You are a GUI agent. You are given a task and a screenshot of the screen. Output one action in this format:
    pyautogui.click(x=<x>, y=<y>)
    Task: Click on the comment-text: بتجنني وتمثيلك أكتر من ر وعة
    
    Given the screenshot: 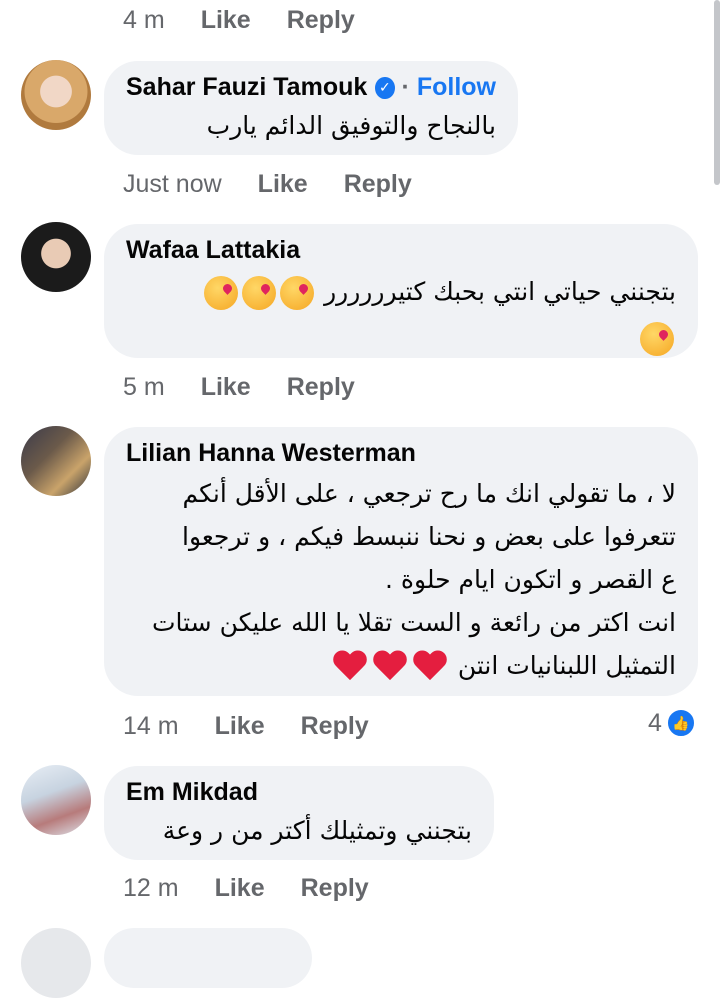 What is the action you would take?
    pyautogui.click(x=299, y=831)
    